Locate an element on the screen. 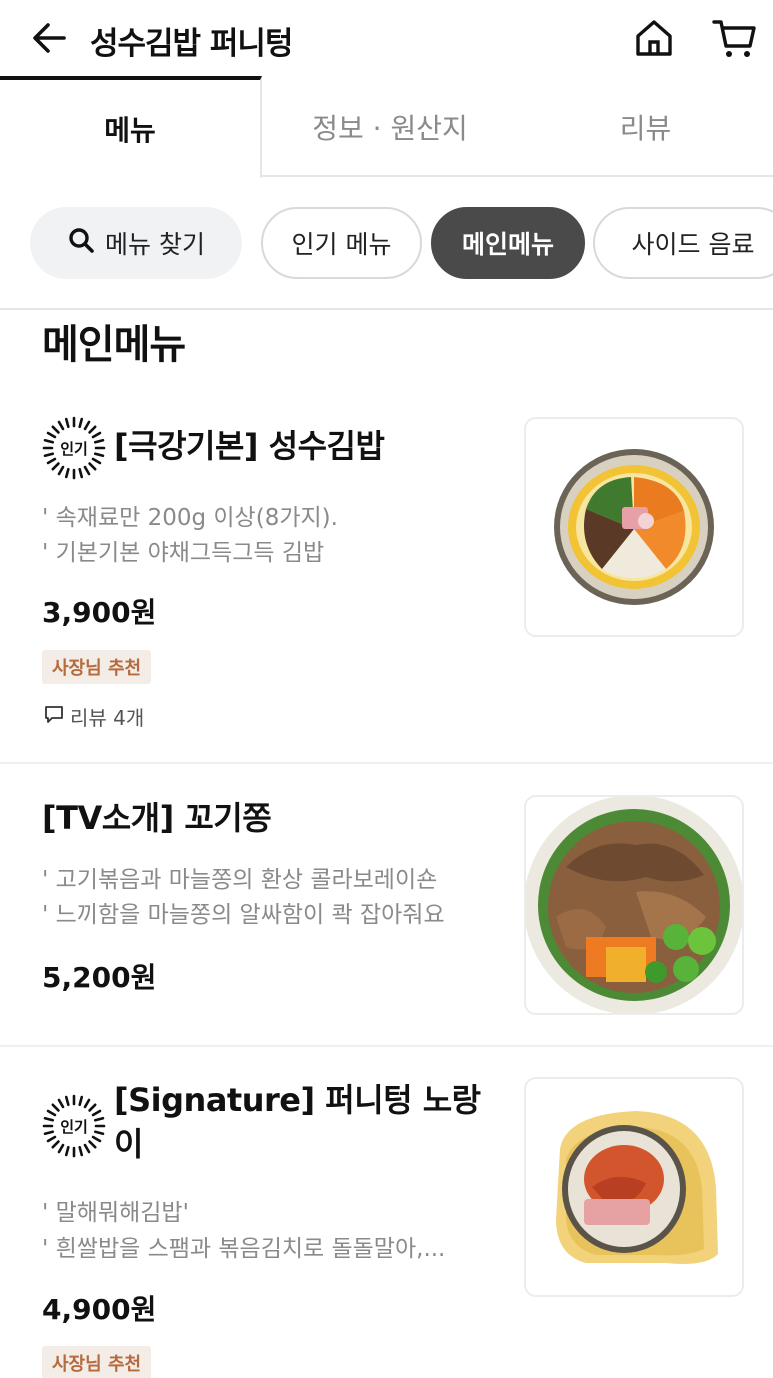  chip-side-drinks: 사이드 음료 is located at coordinates (683, 243).